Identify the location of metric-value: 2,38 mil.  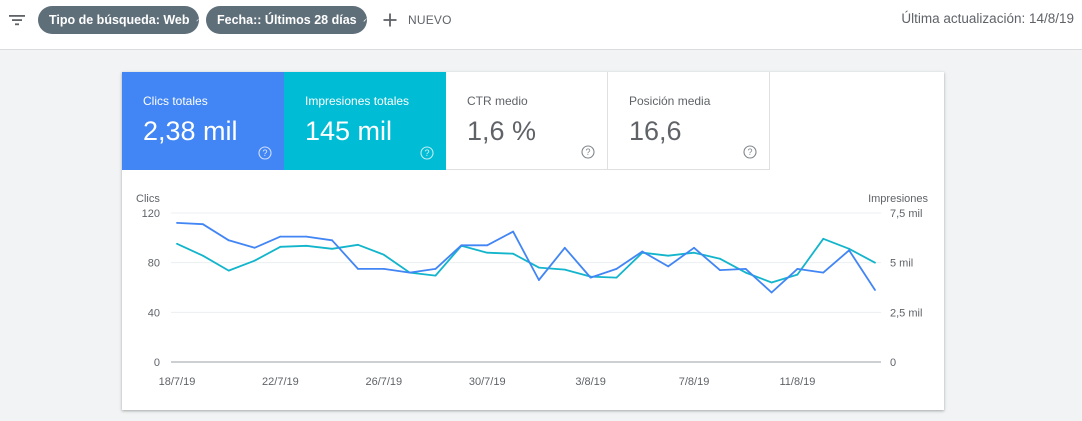
(190, 131).